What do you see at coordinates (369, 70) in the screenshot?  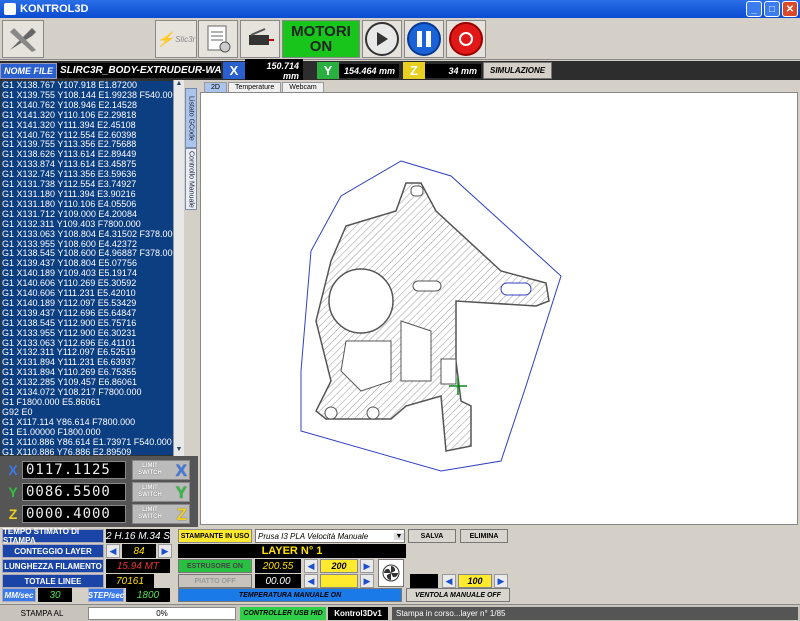 I see `y-size-value: 154.464 mm` at bounding box center [369, 70].